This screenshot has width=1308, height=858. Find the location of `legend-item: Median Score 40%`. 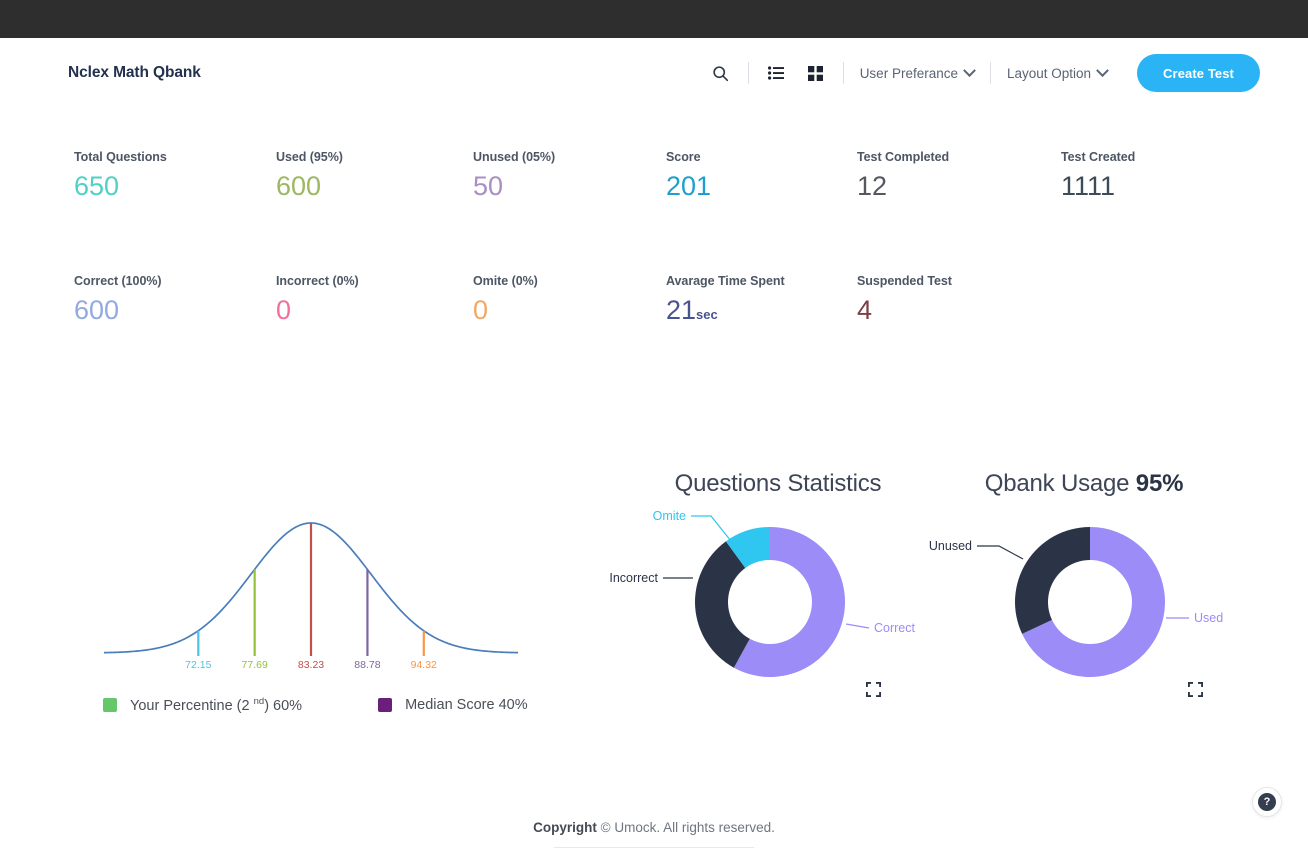

legend-item: Median Score 40% is located at coordinates (453, 705).